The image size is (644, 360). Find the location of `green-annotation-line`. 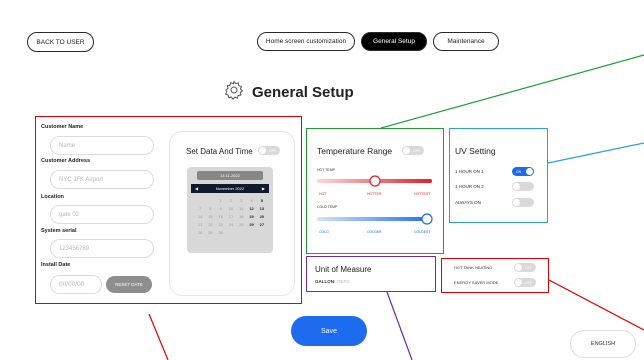

green-annotation-line is located at coordinates (512, 91).